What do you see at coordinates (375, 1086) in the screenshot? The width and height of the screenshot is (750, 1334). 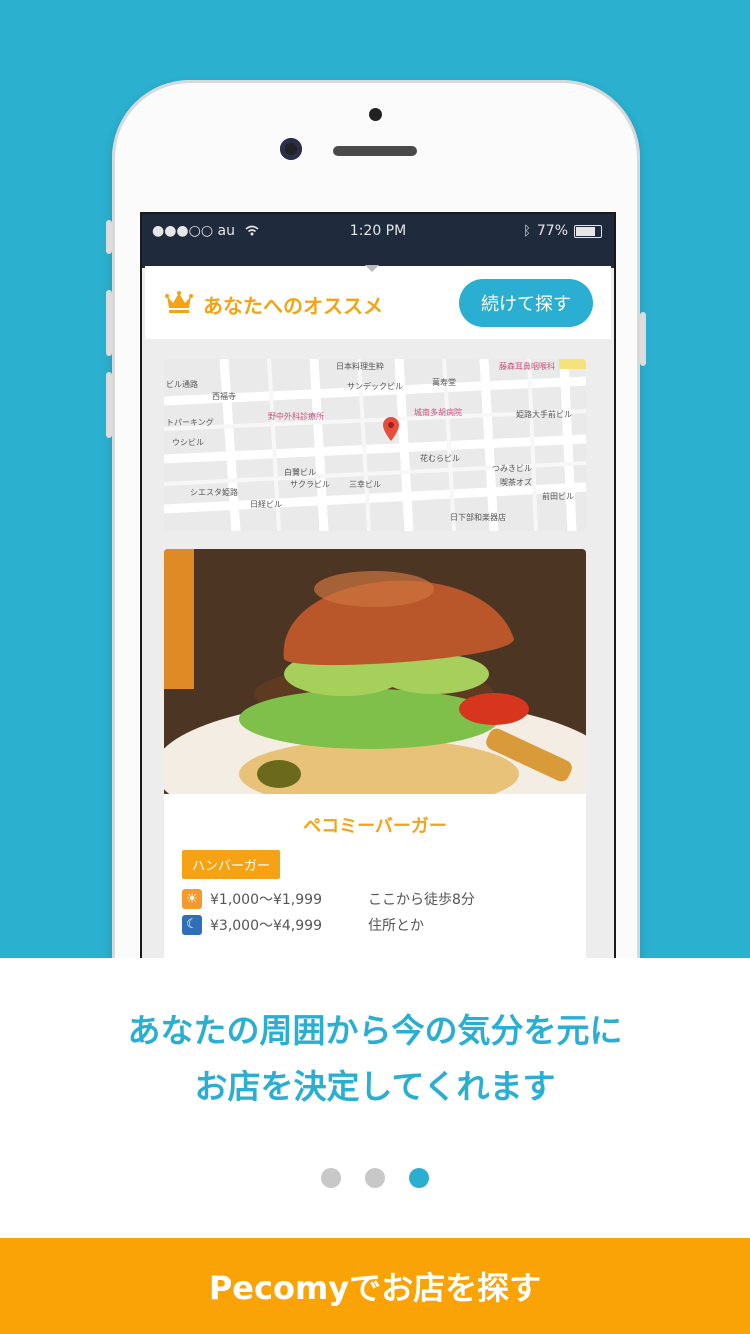 I see `caption-line-2: お店を決定してくれます` at bounding box center [375, 1086].